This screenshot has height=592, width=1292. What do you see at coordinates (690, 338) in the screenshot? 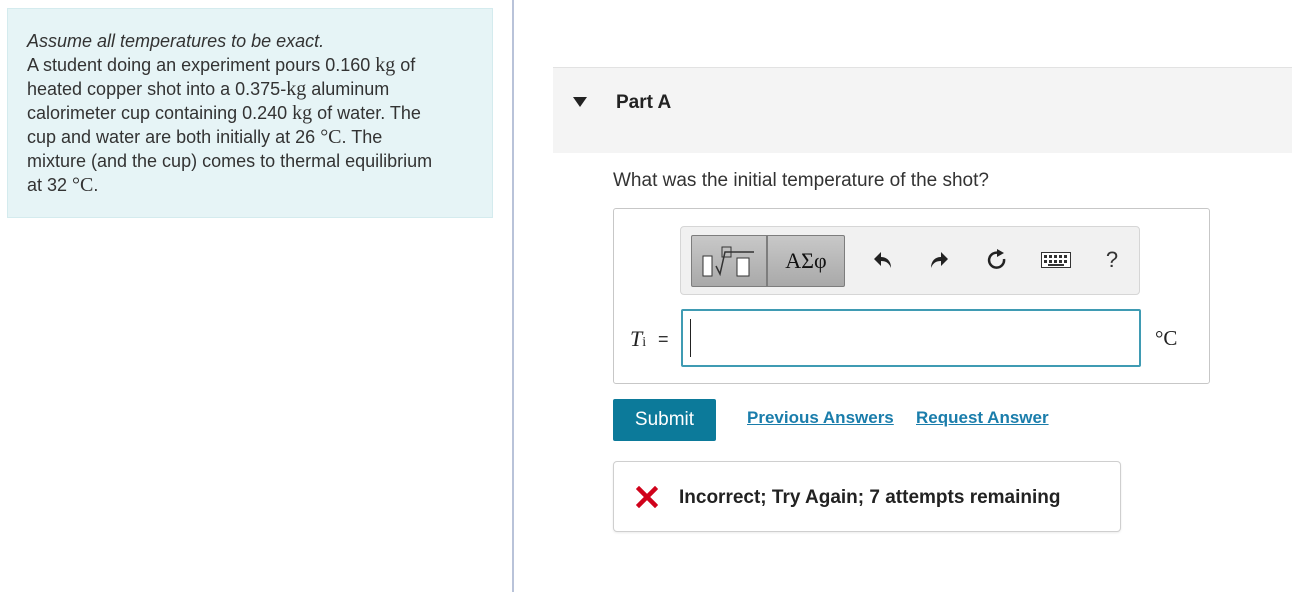
I see `text-cursor` at bounding box center [690, 338].